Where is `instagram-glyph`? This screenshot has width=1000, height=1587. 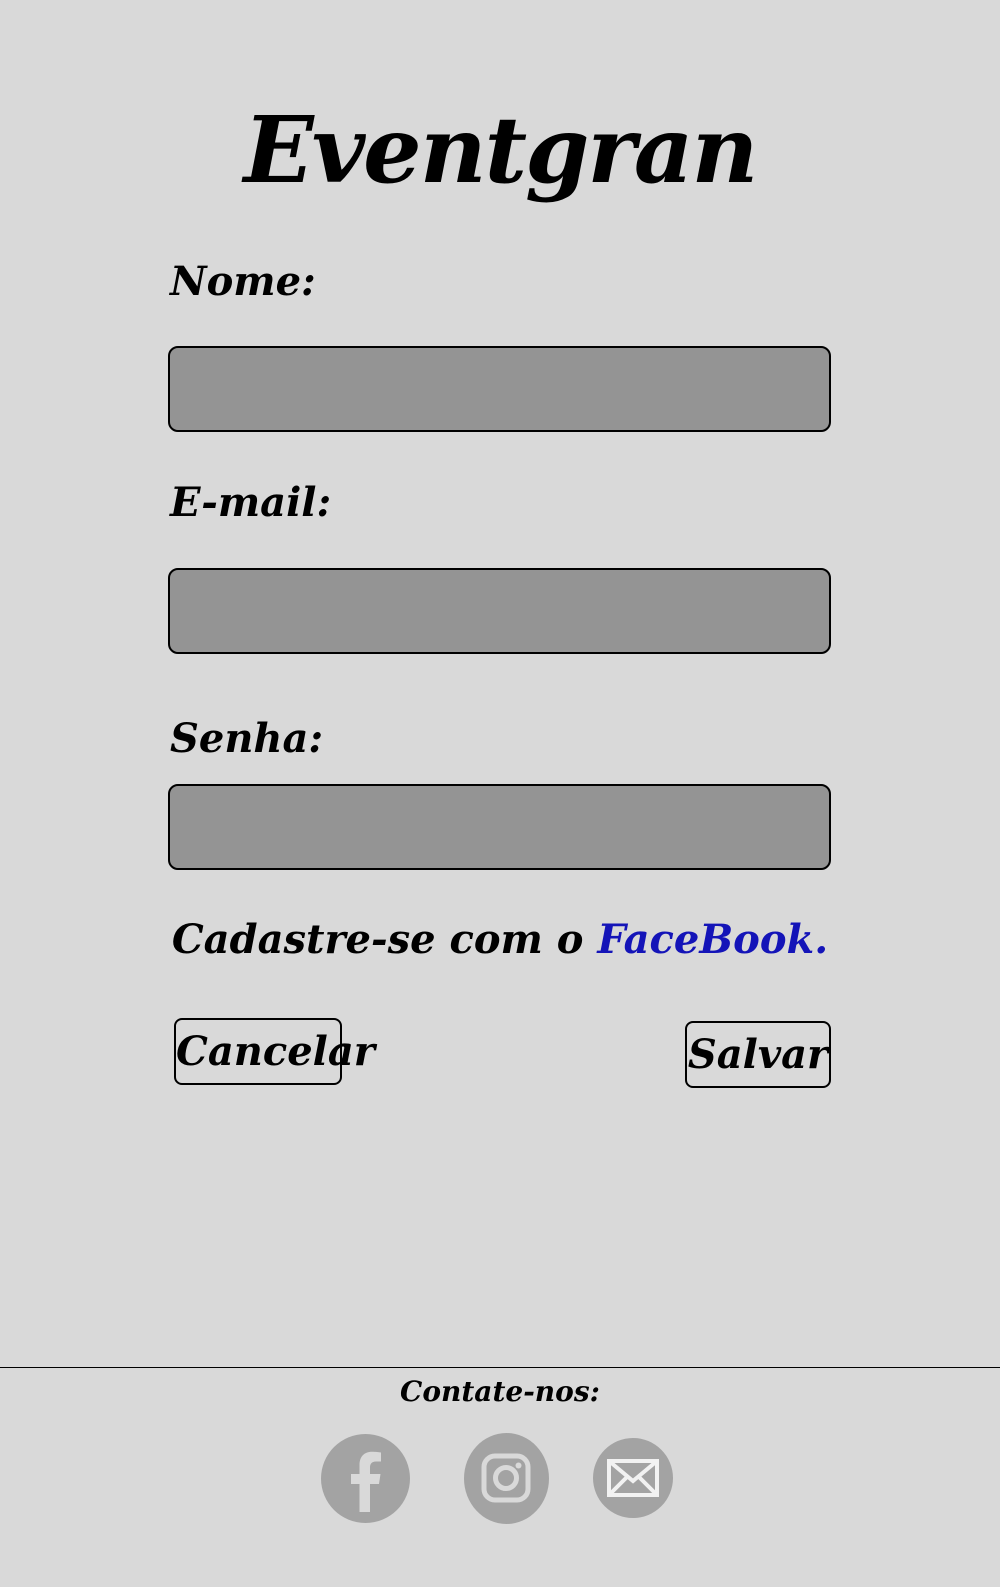
instagram-glyph is located at coordinates (506, 1478).